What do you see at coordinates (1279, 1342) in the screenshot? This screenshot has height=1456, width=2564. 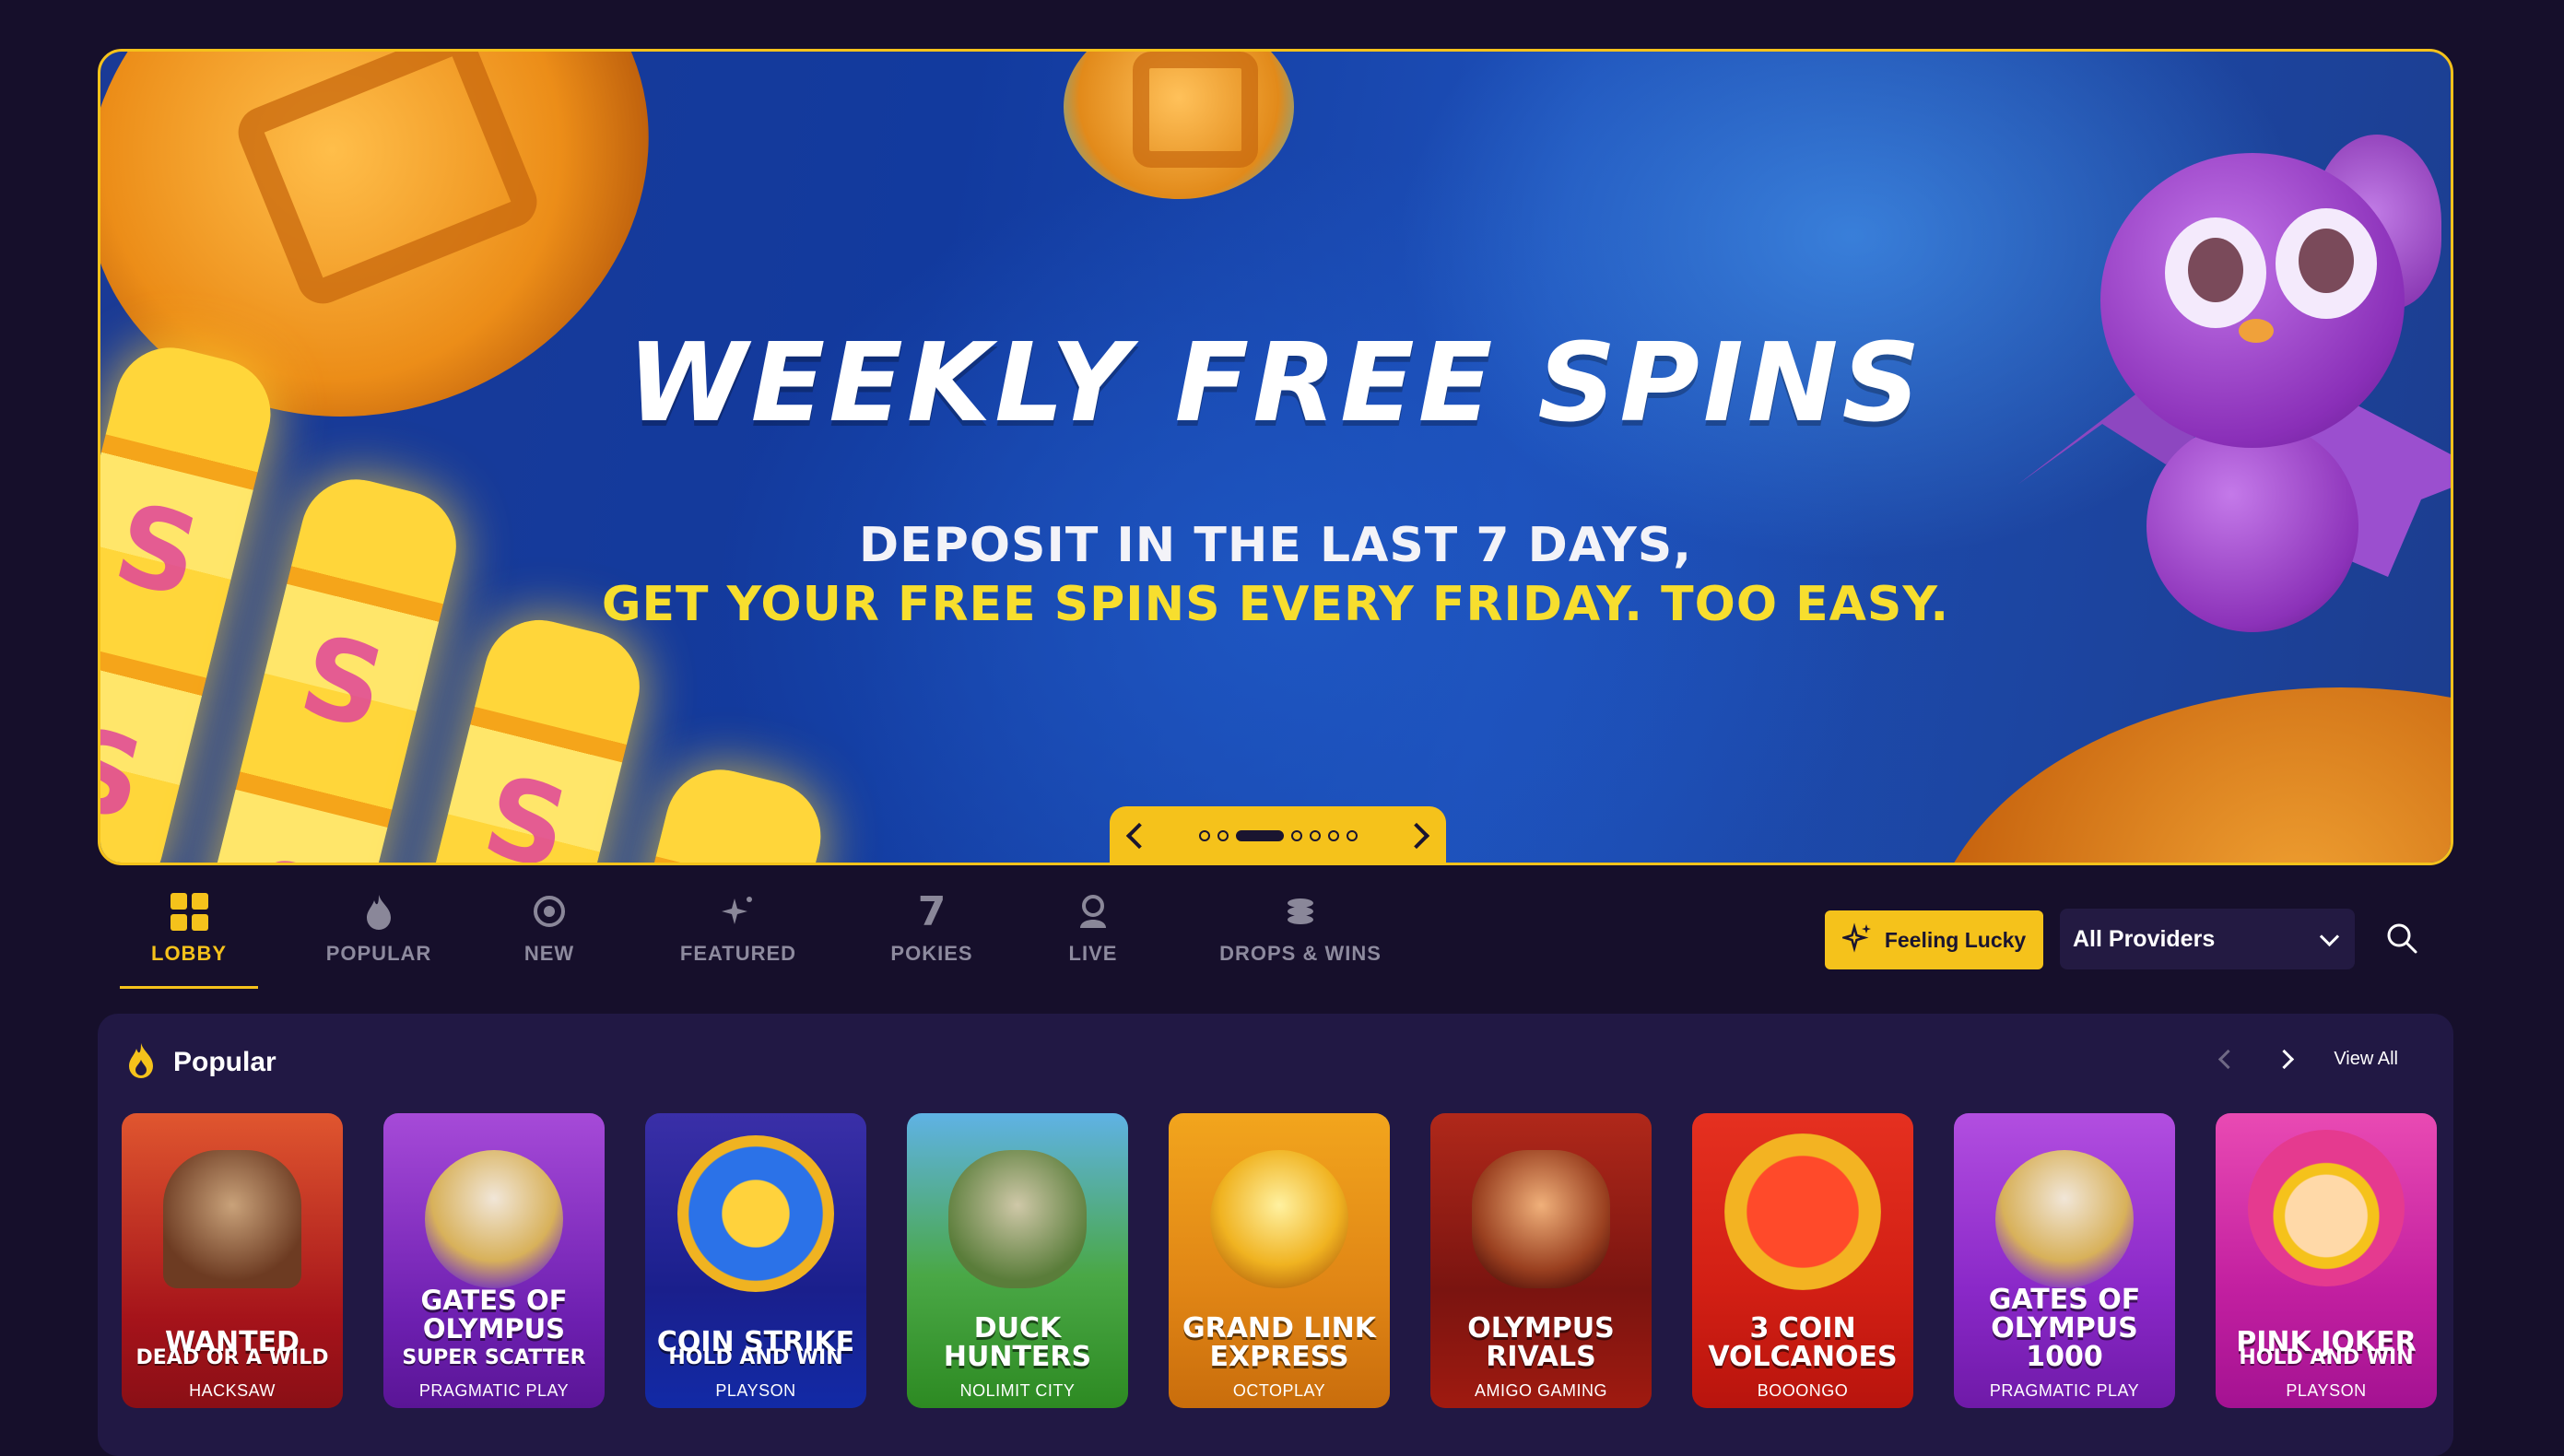 I see `game-title: GRAND LINK EXPRESS` at bounding box center [1279, 1342].